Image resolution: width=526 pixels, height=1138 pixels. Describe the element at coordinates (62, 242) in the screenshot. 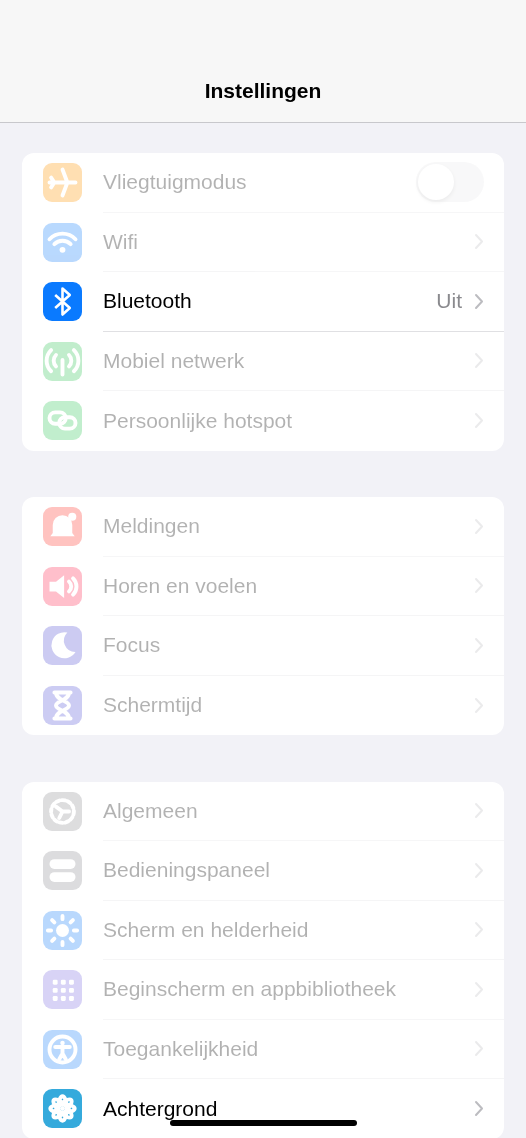

I see `wifi-icon` at that location.